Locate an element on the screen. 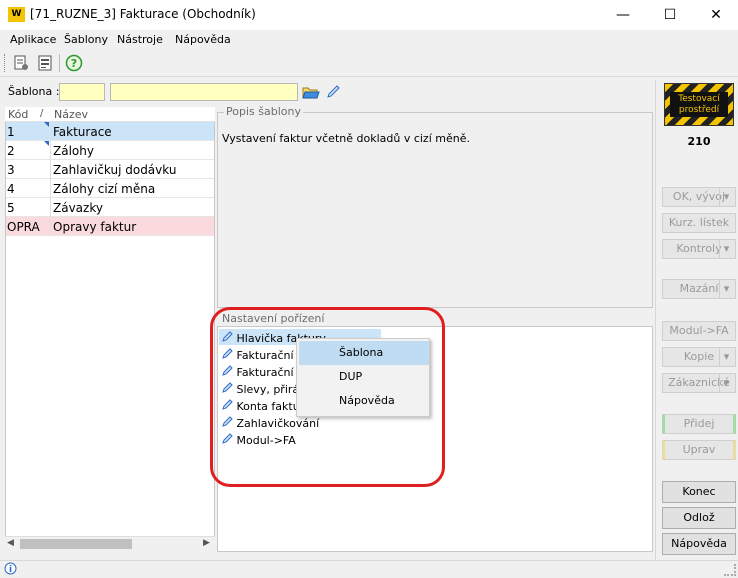 Image resolution: width=738 pixels, height=578 pixels. scrollbar-thumb is located at coordinates (76, 544).